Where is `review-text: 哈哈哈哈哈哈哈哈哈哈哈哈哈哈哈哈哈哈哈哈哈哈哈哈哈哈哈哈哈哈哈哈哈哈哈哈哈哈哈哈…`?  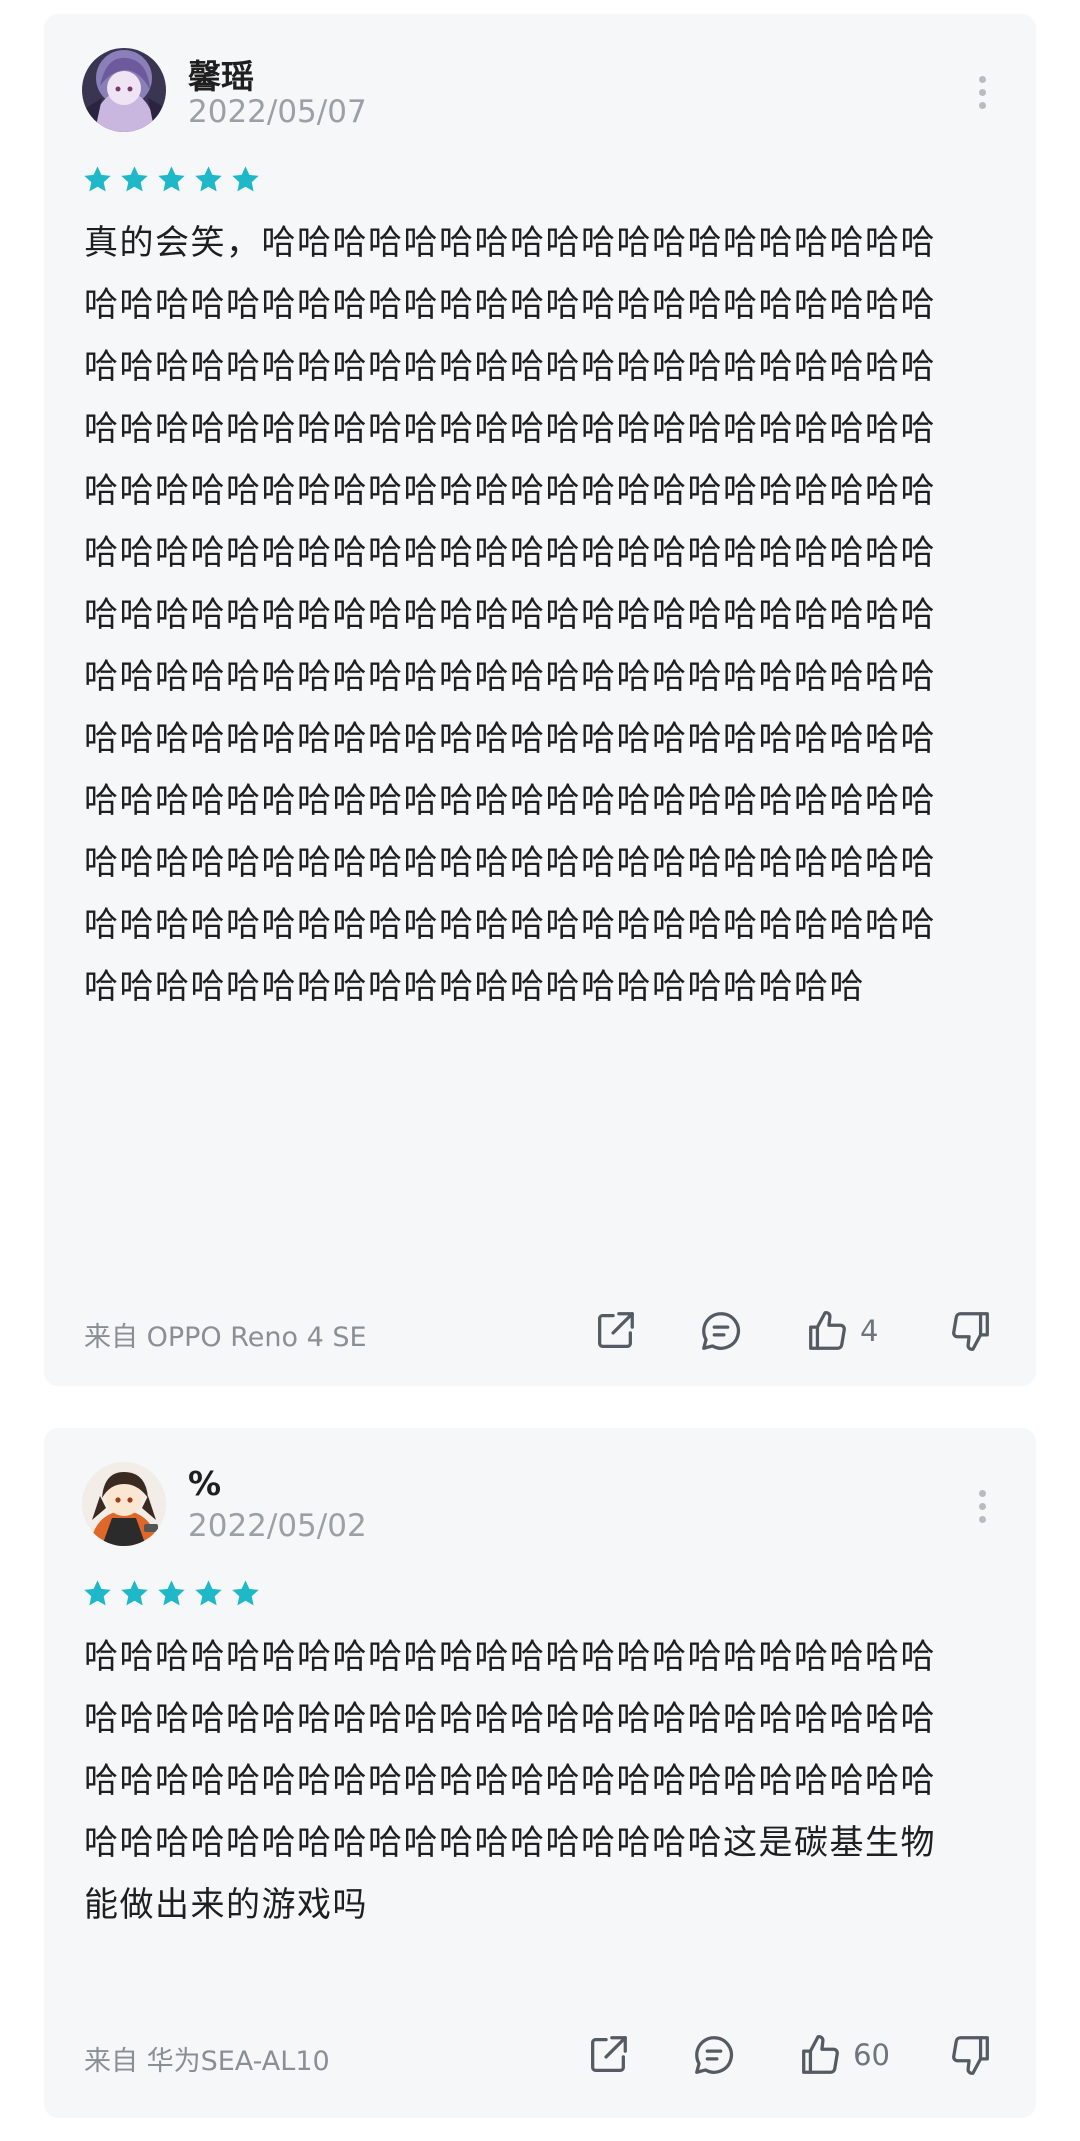
review-text: 哈哈哈哈哈哈哈哈哈哈哈哈哈哈哈哈哈哈哈哈哈哈哈哈哈哈哈哈哈哈哈哈哈哈哈哈哈哈哈哈… is located at coordinates (510, 1781).